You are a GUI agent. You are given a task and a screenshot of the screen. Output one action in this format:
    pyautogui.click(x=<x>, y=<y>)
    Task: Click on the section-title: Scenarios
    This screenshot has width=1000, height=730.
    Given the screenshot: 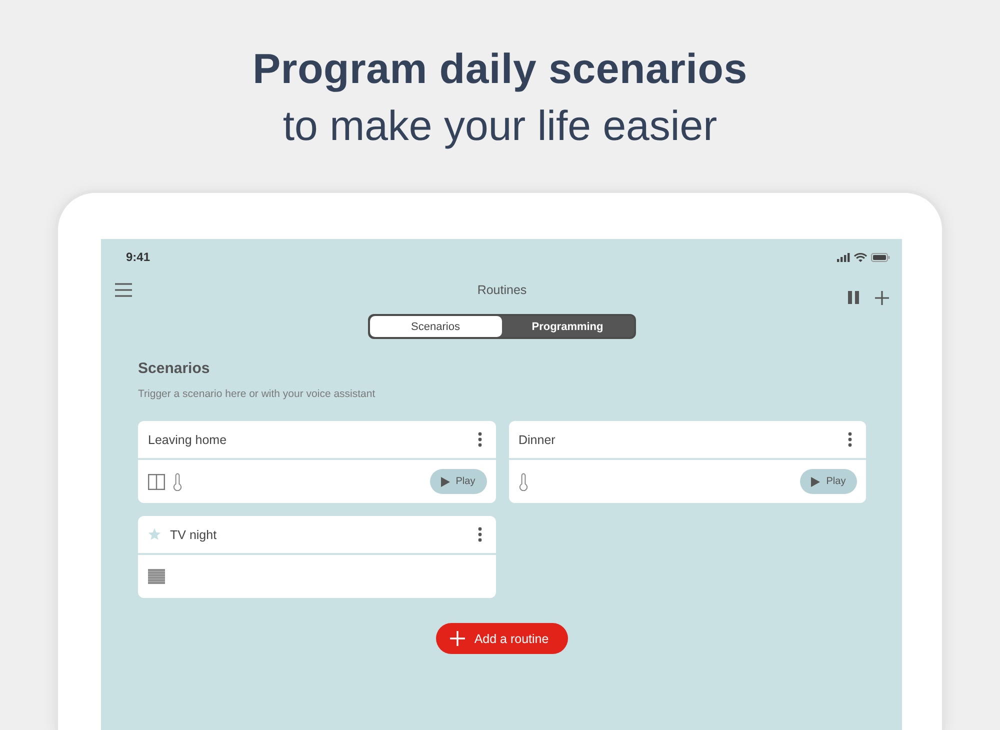 What is the action you would take?
    pyautogui.click(x=174, y=369)
    